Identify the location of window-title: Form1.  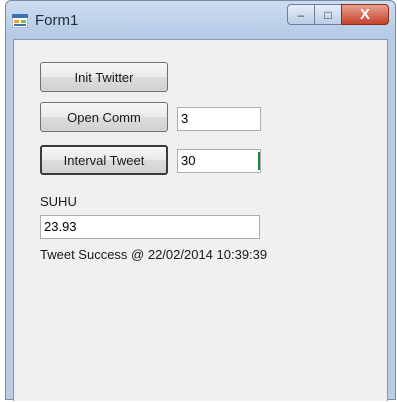
(57, 20).